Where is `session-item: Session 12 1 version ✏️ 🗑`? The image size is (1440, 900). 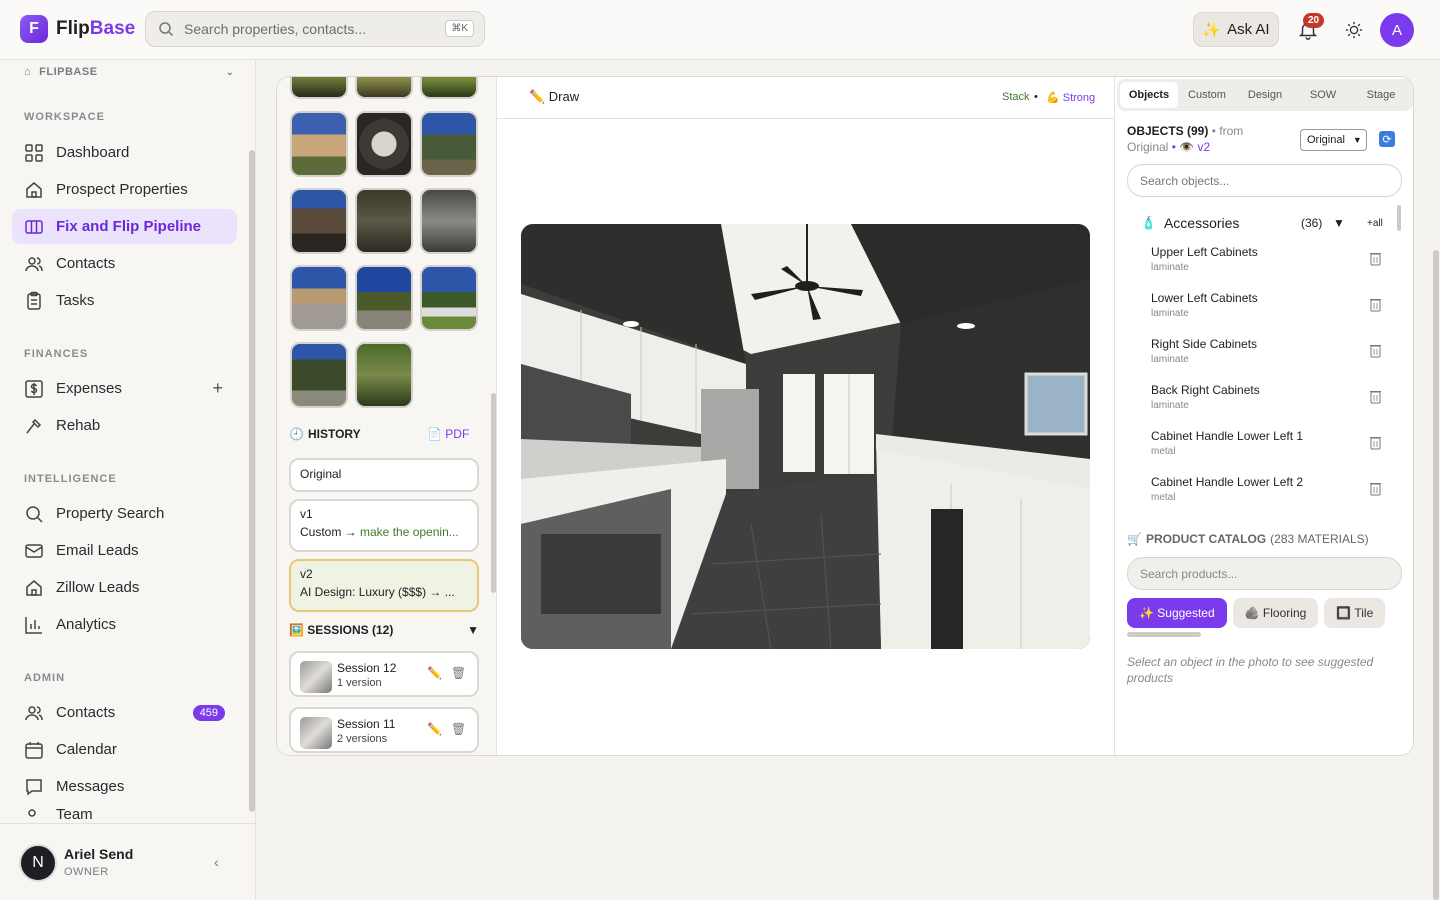 session-item: Session 12 1 version ✏️ 🗑 is located at coordinates (384, 674).